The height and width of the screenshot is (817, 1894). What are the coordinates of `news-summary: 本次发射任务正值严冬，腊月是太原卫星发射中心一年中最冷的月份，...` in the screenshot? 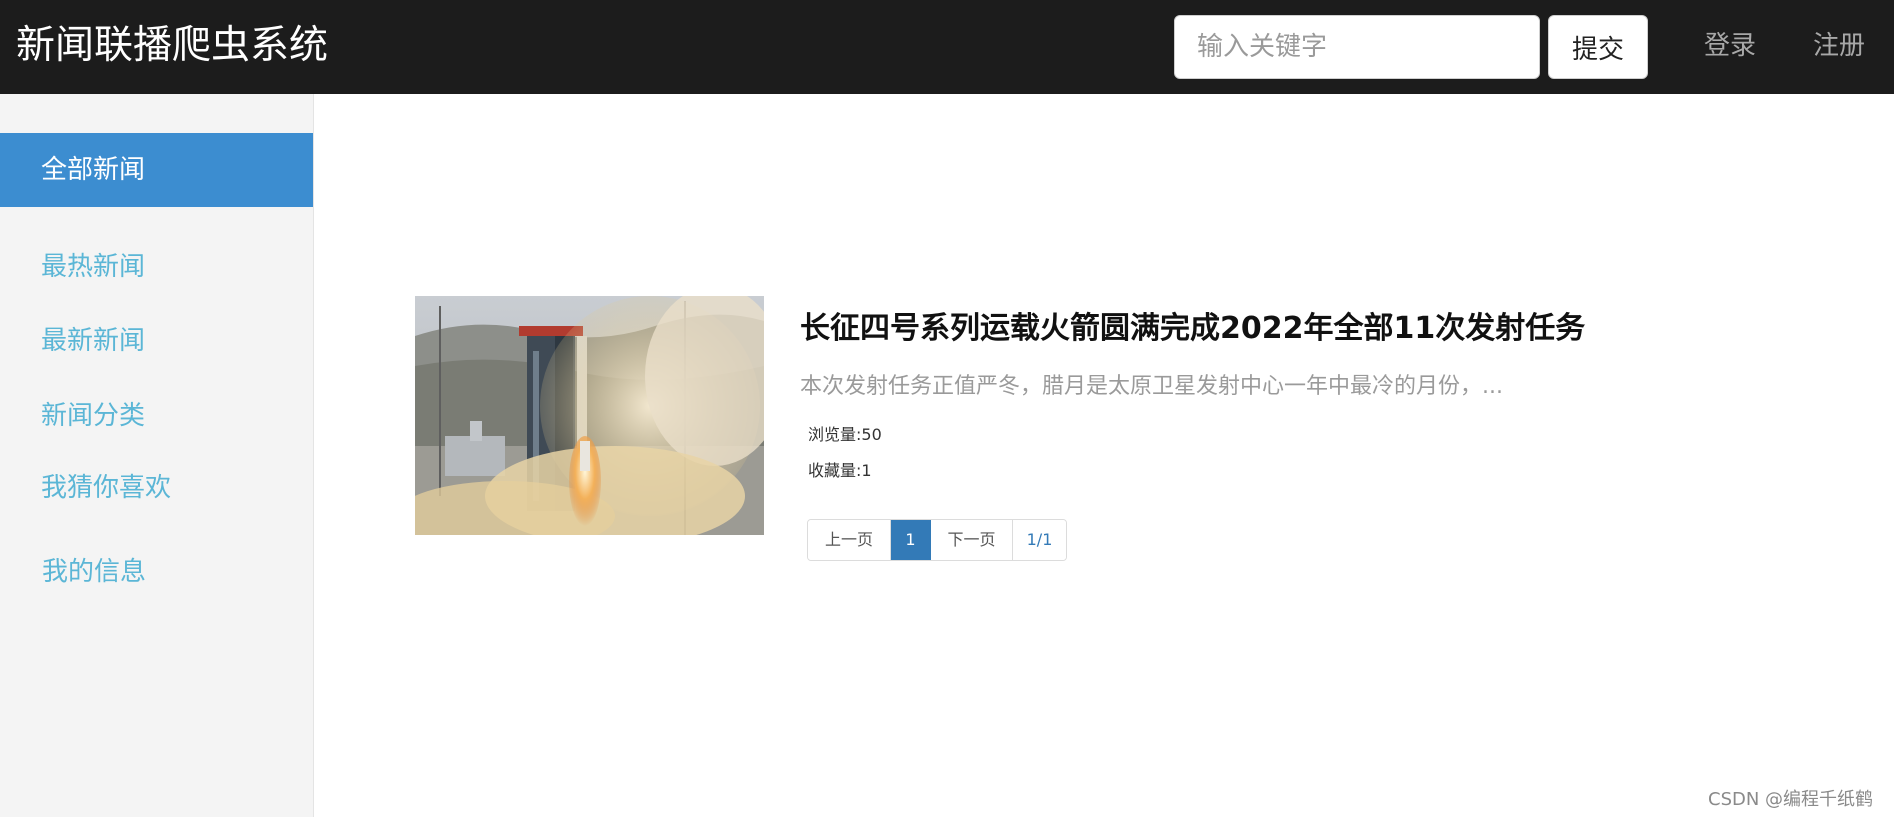 It's located at (1151, 386).